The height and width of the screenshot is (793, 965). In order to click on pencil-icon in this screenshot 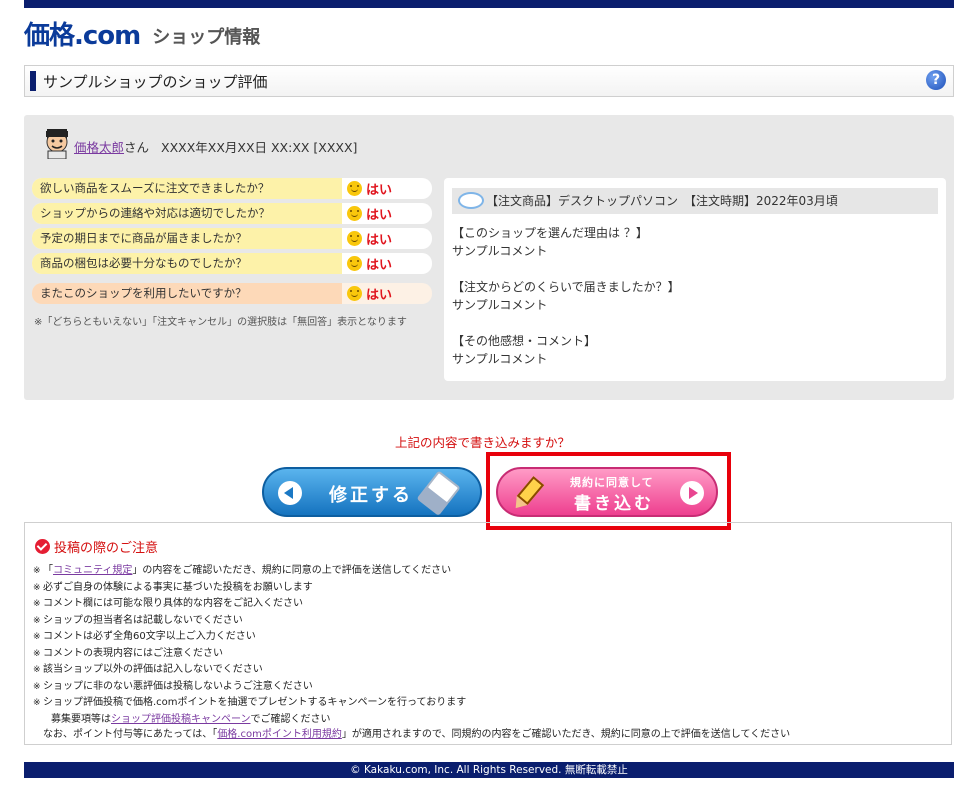, I will do `click(527, 495)`.